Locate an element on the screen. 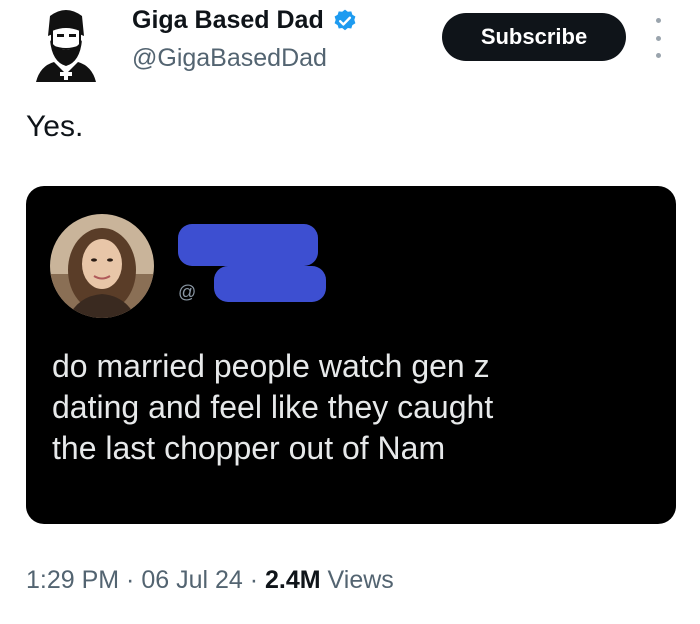 This screenshot has height=624, width=700. quoted-handle-prefix: @ is located at coordinates (187, 292).